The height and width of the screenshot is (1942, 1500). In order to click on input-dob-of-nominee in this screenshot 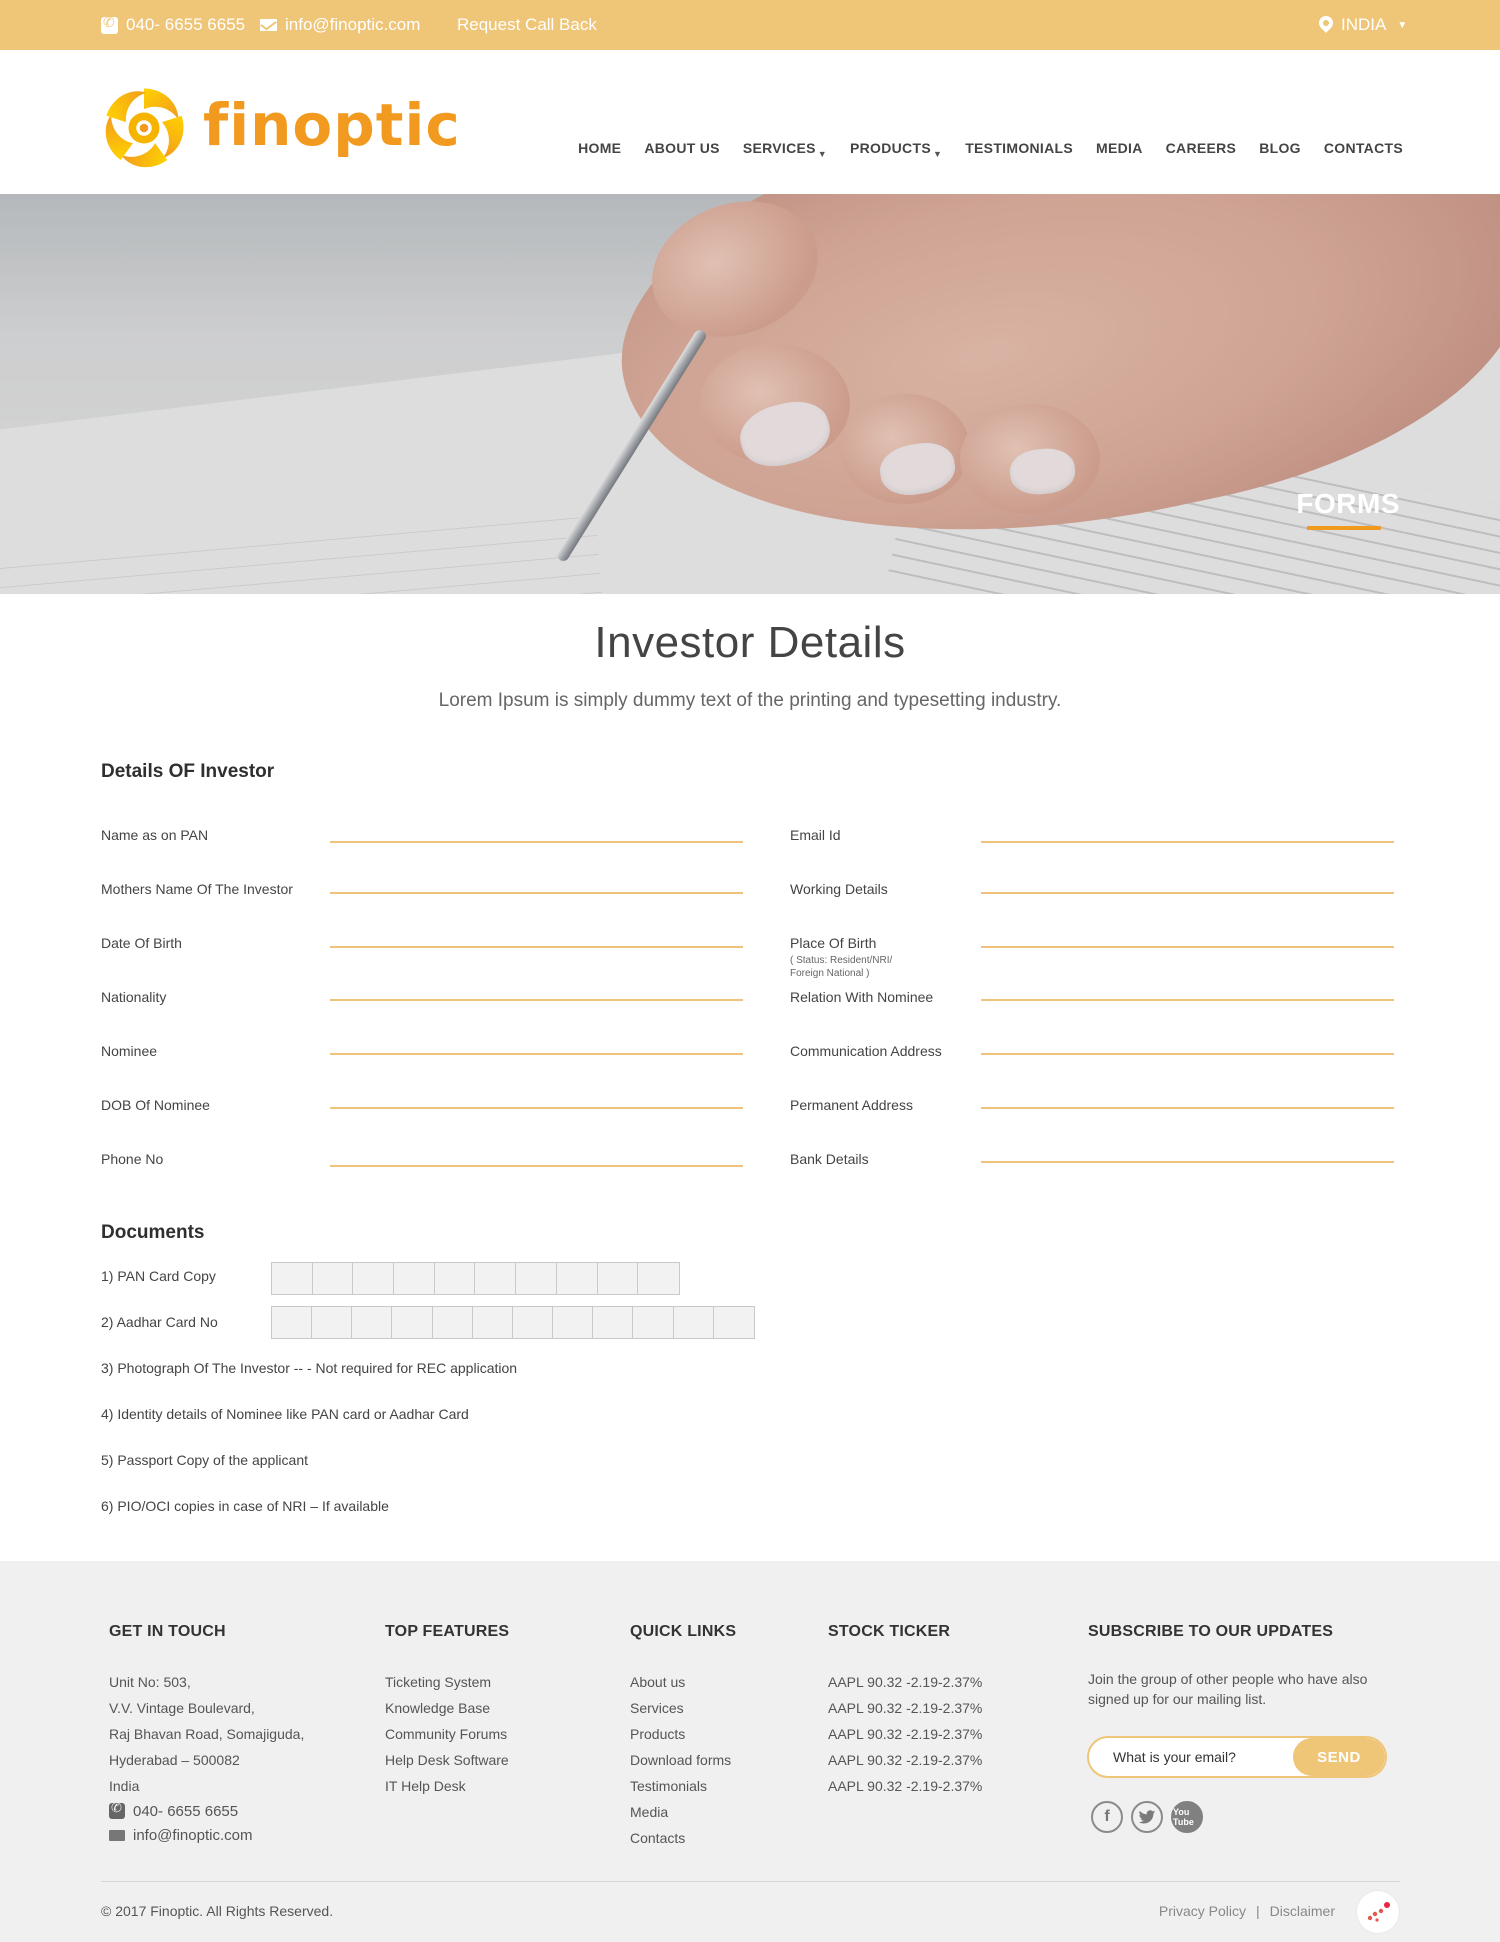, I will do `click(536, 1108)`.